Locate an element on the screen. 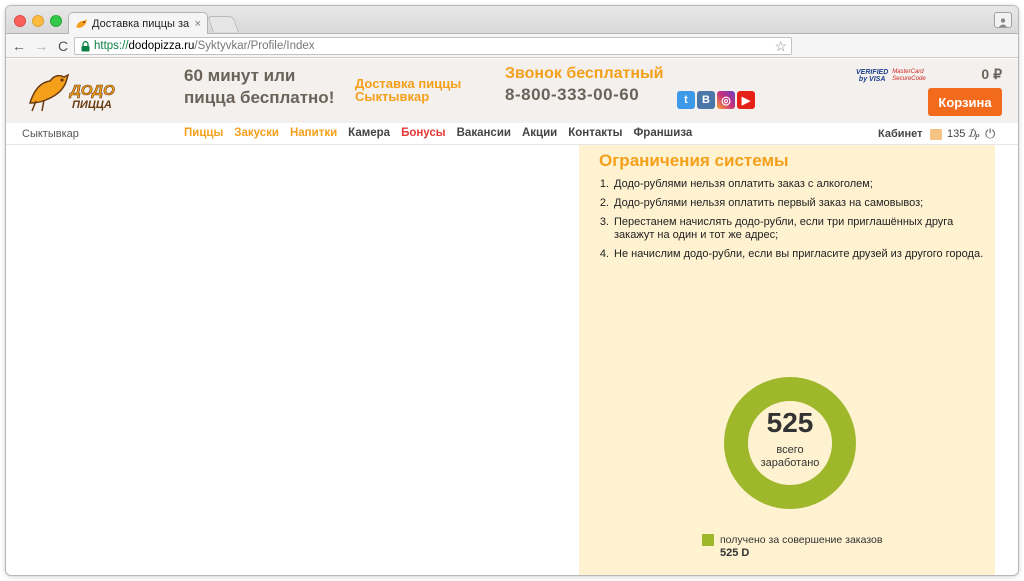 Image resolution: width=1024 pixels, height=581 pixels. cart-button: Корзина is located at coordinates (965, 102).